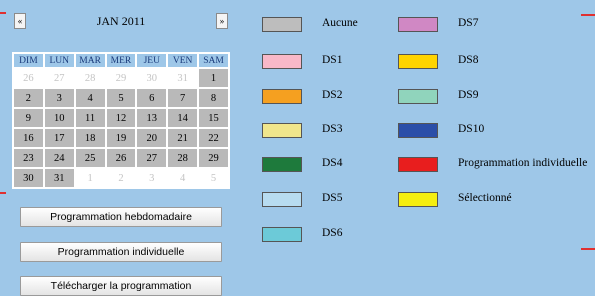 Image resolution: width=595 pixels, height=296 pixels. Describe the element at coordinates (588, 249) in the screenshot. I see `edge-mark-mid-right` at that location.